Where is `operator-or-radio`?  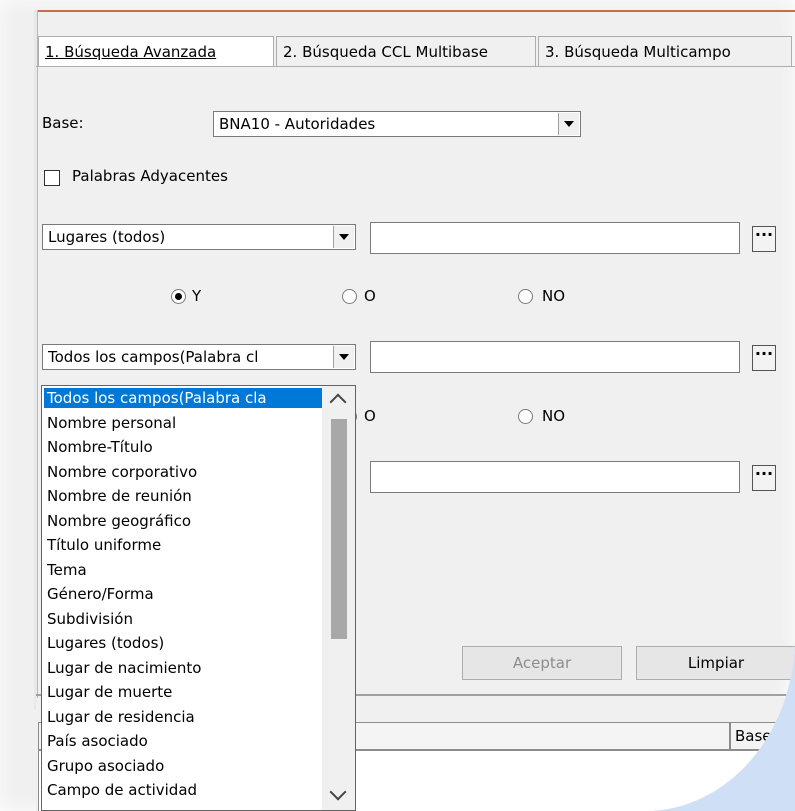 operator-or-radio is located at coordinates (349, 296).